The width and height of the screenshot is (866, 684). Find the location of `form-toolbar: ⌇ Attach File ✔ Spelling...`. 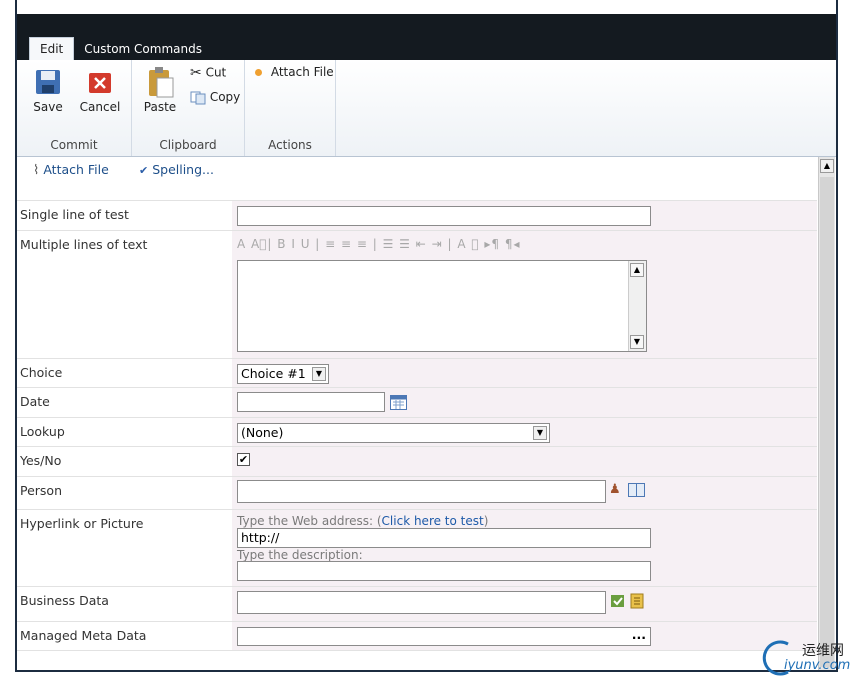

form-toolbar: ⌇ Attach File ✔ Spelling... is located at coordinates (417, 171).